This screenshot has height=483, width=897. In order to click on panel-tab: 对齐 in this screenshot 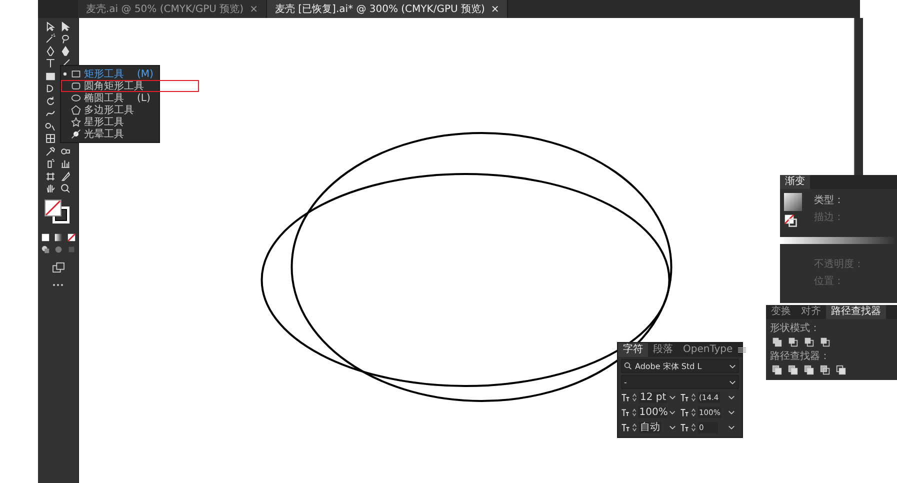, I will do `click(811, 312)`.